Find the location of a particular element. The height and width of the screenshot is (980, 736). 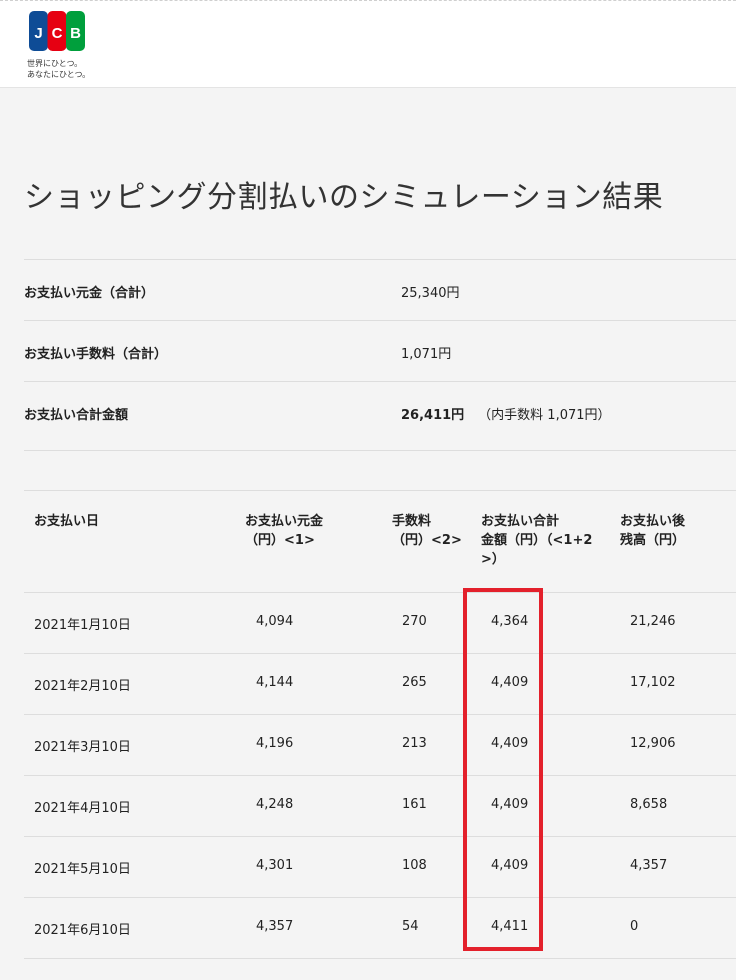

summary-row-total: お支払い合計金額 26,411円 （内手数料 1,071円） is located at coordinates (380, 416).